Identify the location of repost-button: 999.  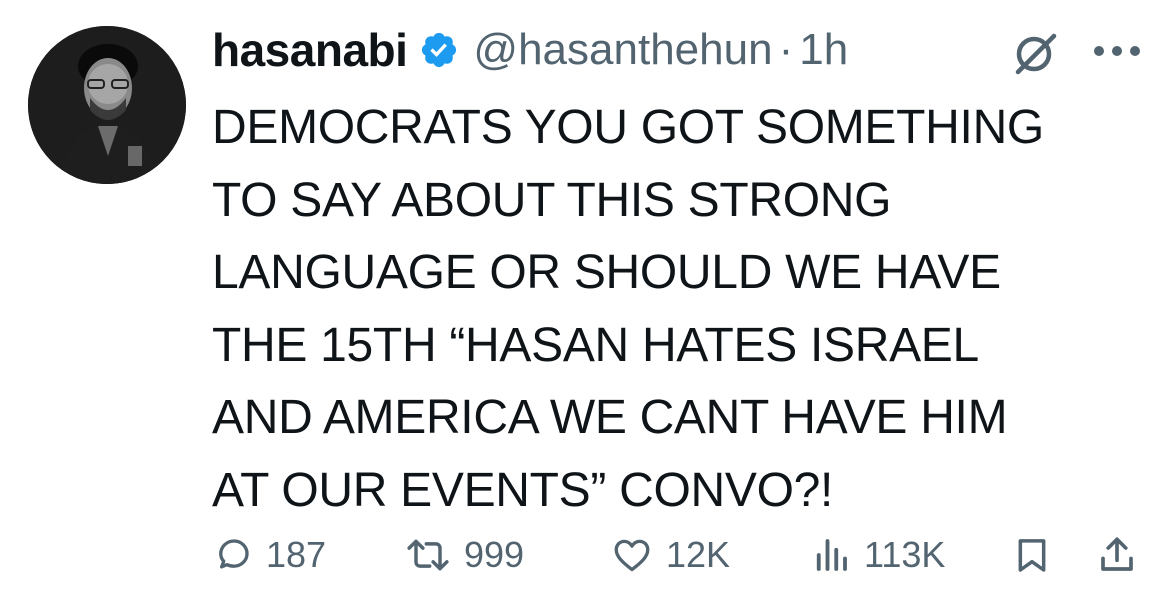
(464, 555).